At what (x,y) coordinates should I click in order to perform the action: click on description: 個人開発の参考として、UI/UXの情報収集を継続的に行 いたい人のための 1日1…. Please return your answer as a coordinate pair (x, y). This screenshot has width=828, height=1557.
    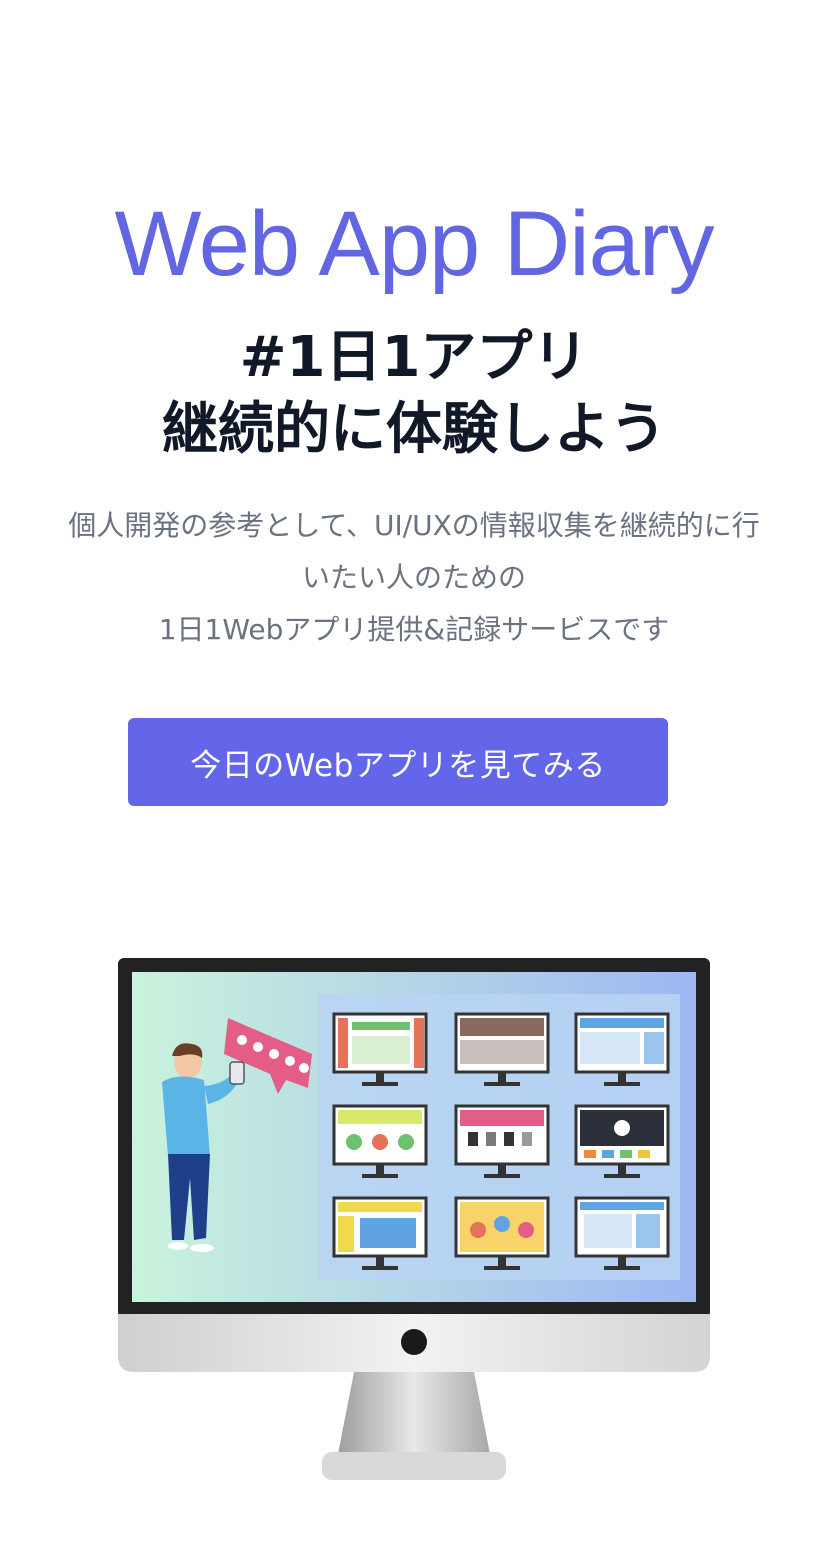
    Looking at the image, I should click on (414, 578).